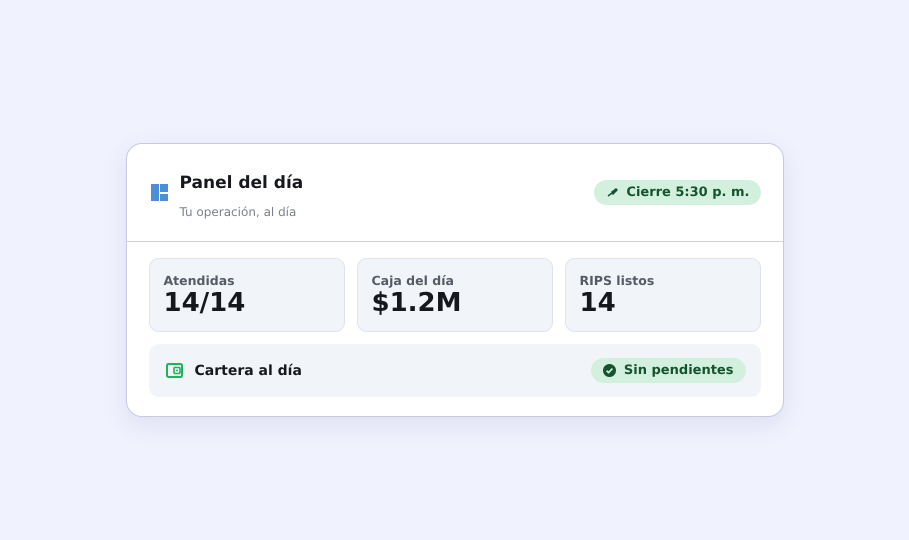 This screenshot has width=909, height=540. Describe the element at coordinates (598, 303) in the screenshot. I see `stat-value: 14` at that location.